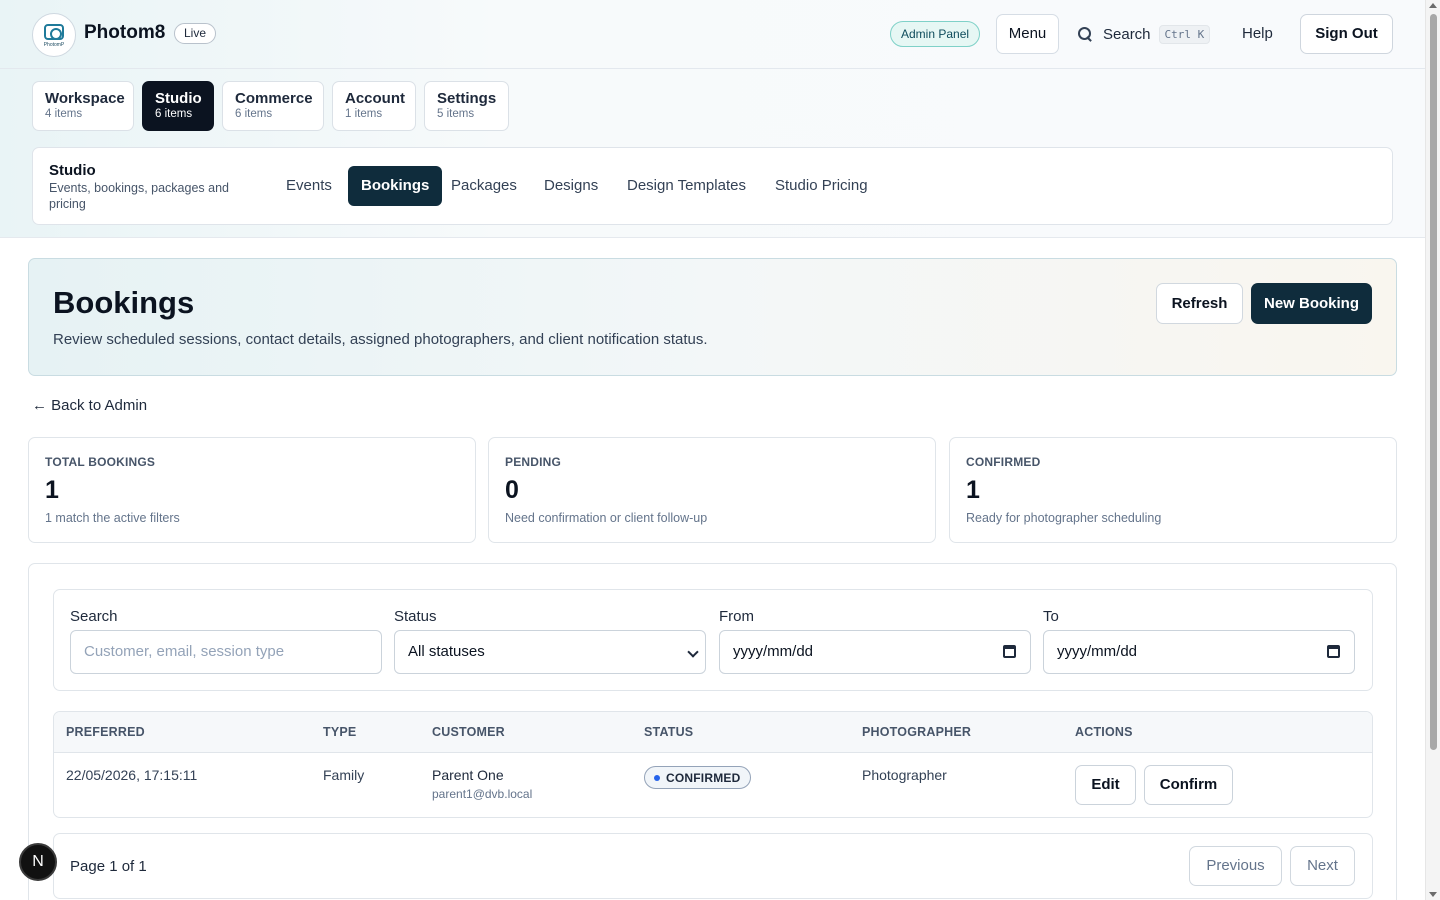 Image resolution: width=1440 pixels, height=900 pixels. I want to click on status-dot-icon, so click(657, 777).